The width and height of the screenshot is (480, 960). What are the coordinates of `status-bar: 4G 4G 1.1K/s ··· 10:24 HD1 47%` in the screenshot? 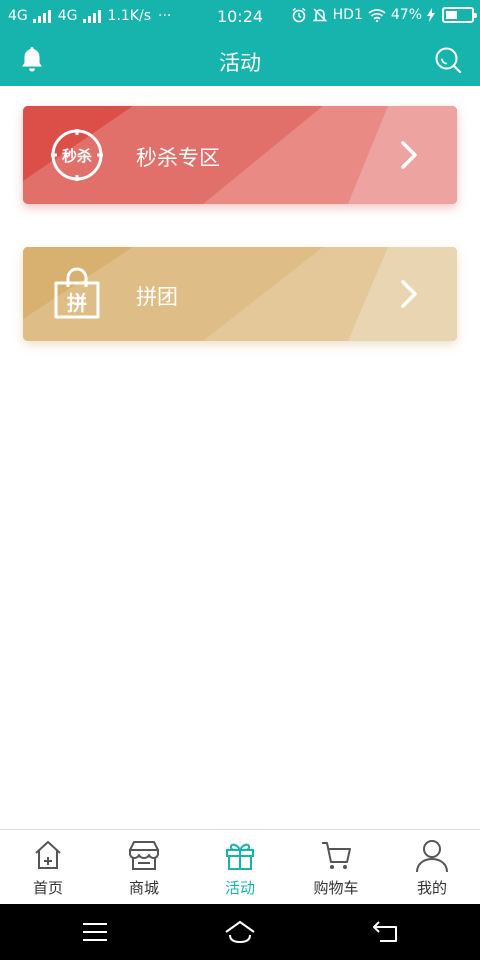 It's located at (240, 17).